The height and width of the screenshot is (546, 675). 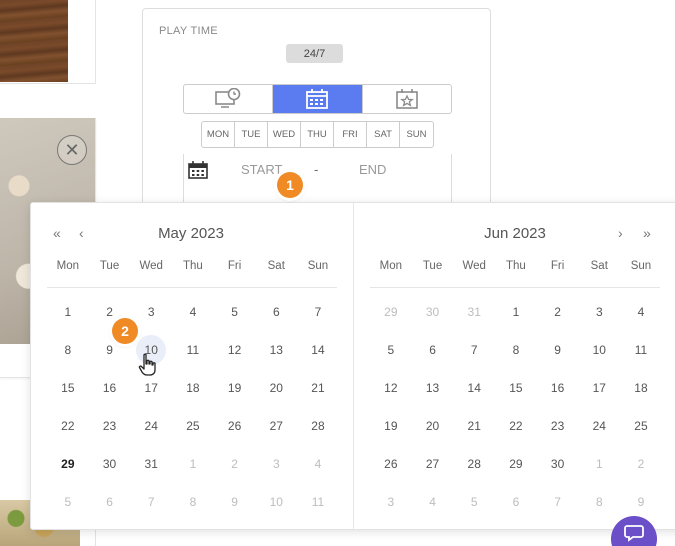 I want to click on day-number: 29, so click(x=391, y=312).